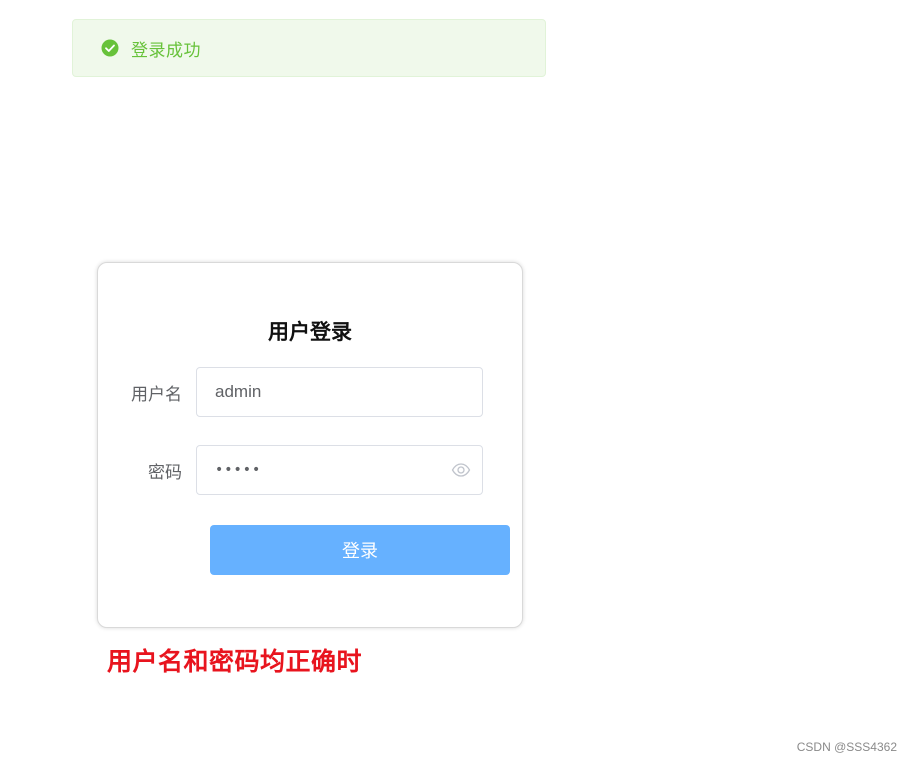 The image size is (911, 762). I want to click on password-row: 密码 •••••, so click(290, 470).